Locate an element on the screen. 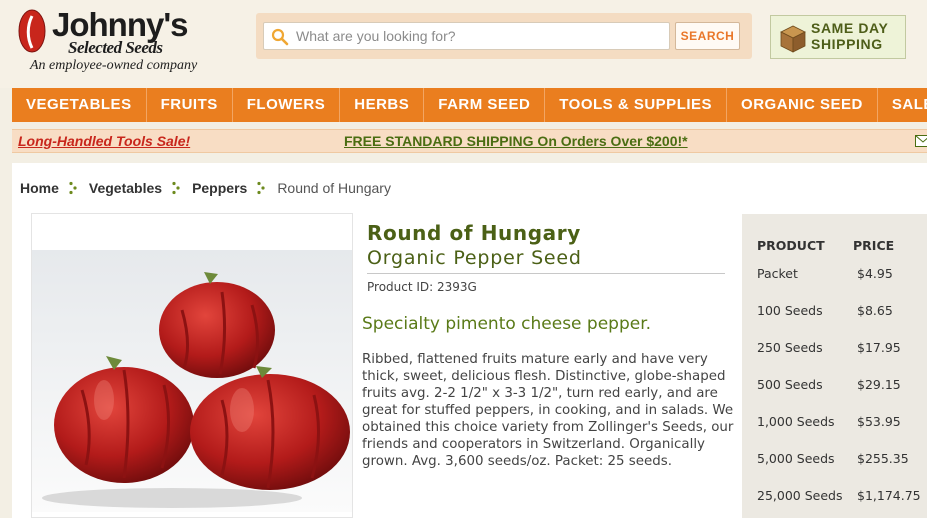 Image resolution: width=927 pixels, height=518 pixels. johnnys-logo-icon is located at coordinates (32, 31).